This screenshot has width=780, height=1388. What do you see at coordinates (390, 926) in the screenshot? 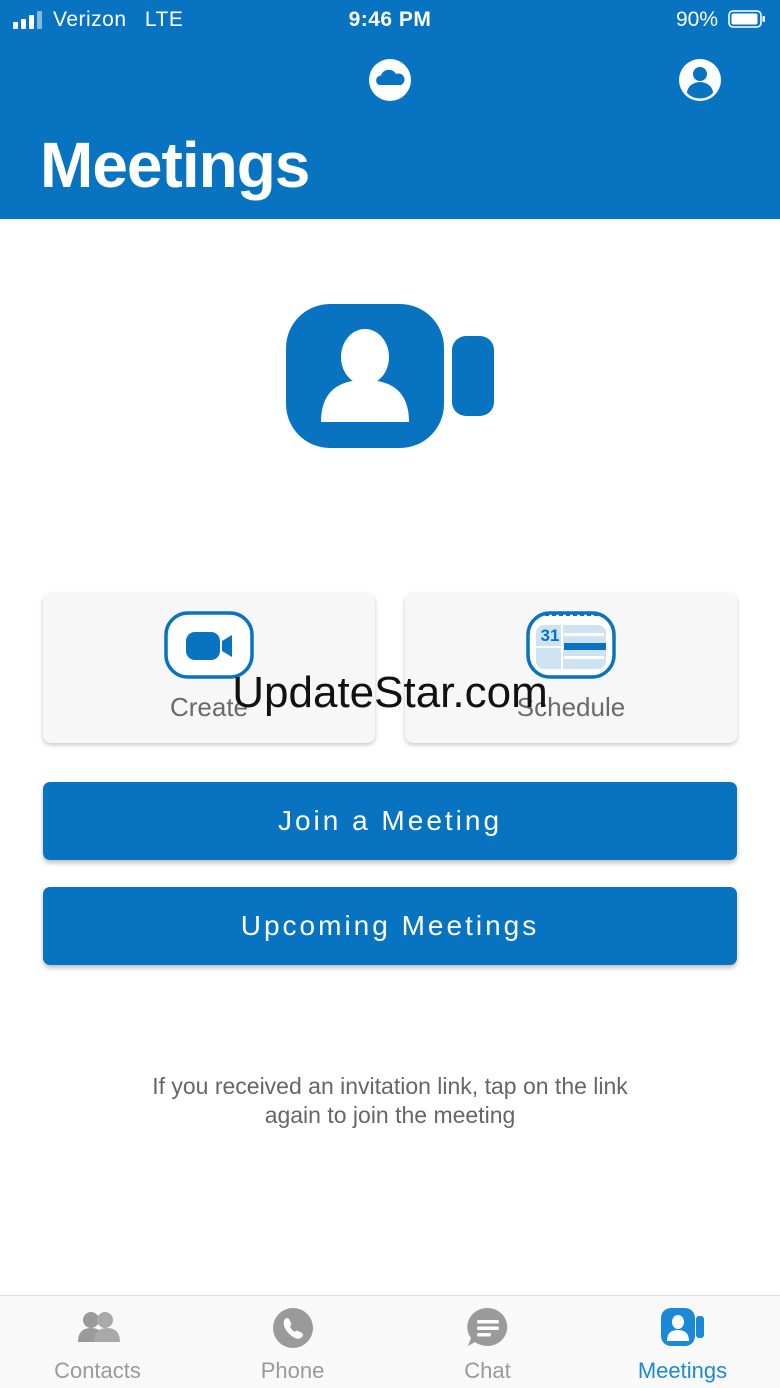
I see `upcoming-meetings-button: Upcoming Meetings` at bounding box center [390, 926].